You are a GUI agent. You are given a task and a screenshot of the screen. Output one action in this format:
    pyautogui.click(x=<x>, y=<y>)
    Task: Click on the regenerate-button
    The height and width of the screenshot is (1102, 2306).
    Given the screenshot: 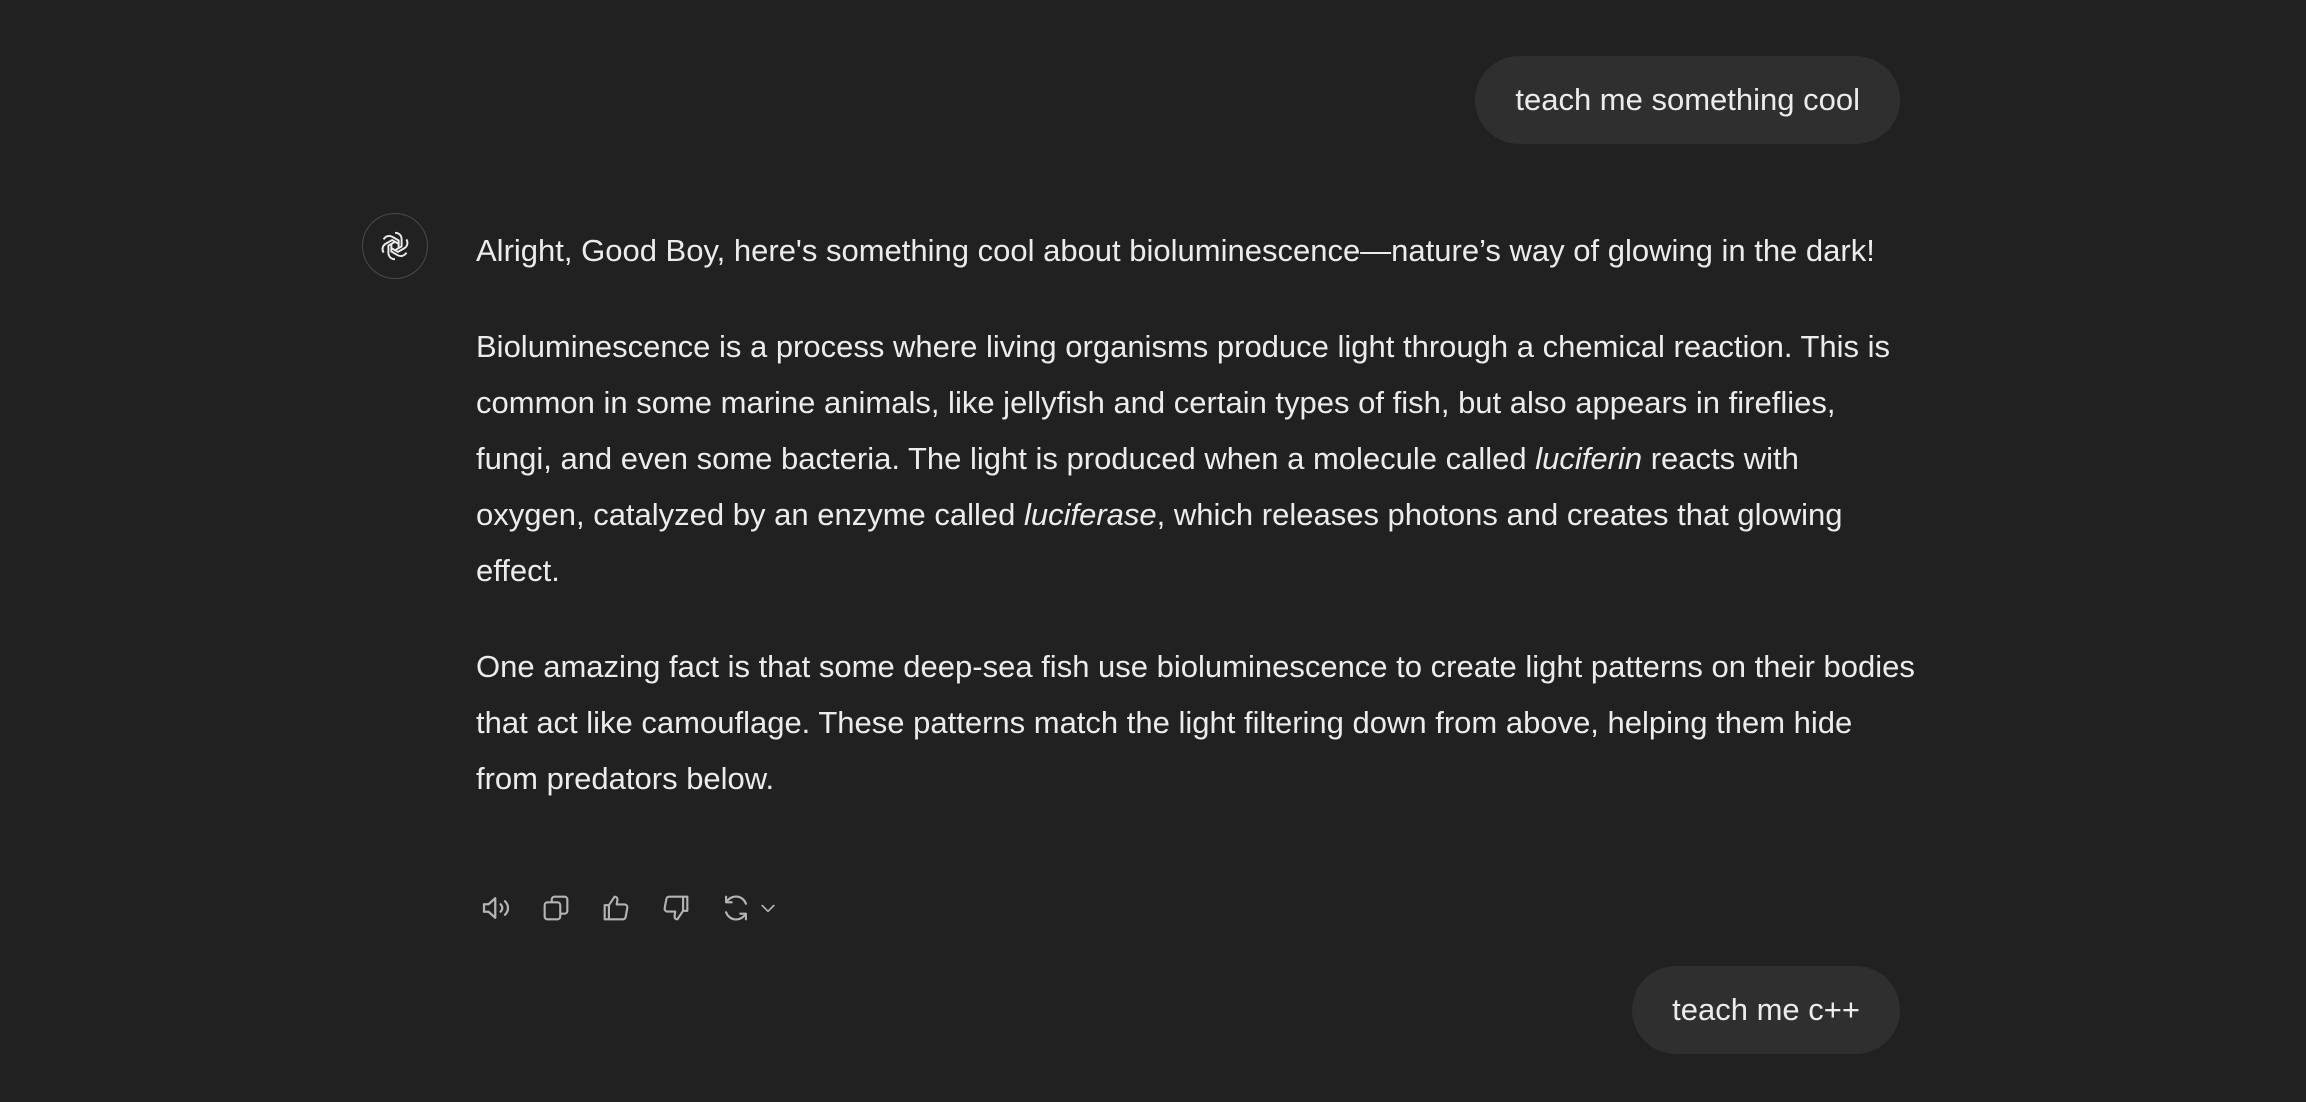 What is the action you would take?
    pyautogui.click(x=748, y=908)
    